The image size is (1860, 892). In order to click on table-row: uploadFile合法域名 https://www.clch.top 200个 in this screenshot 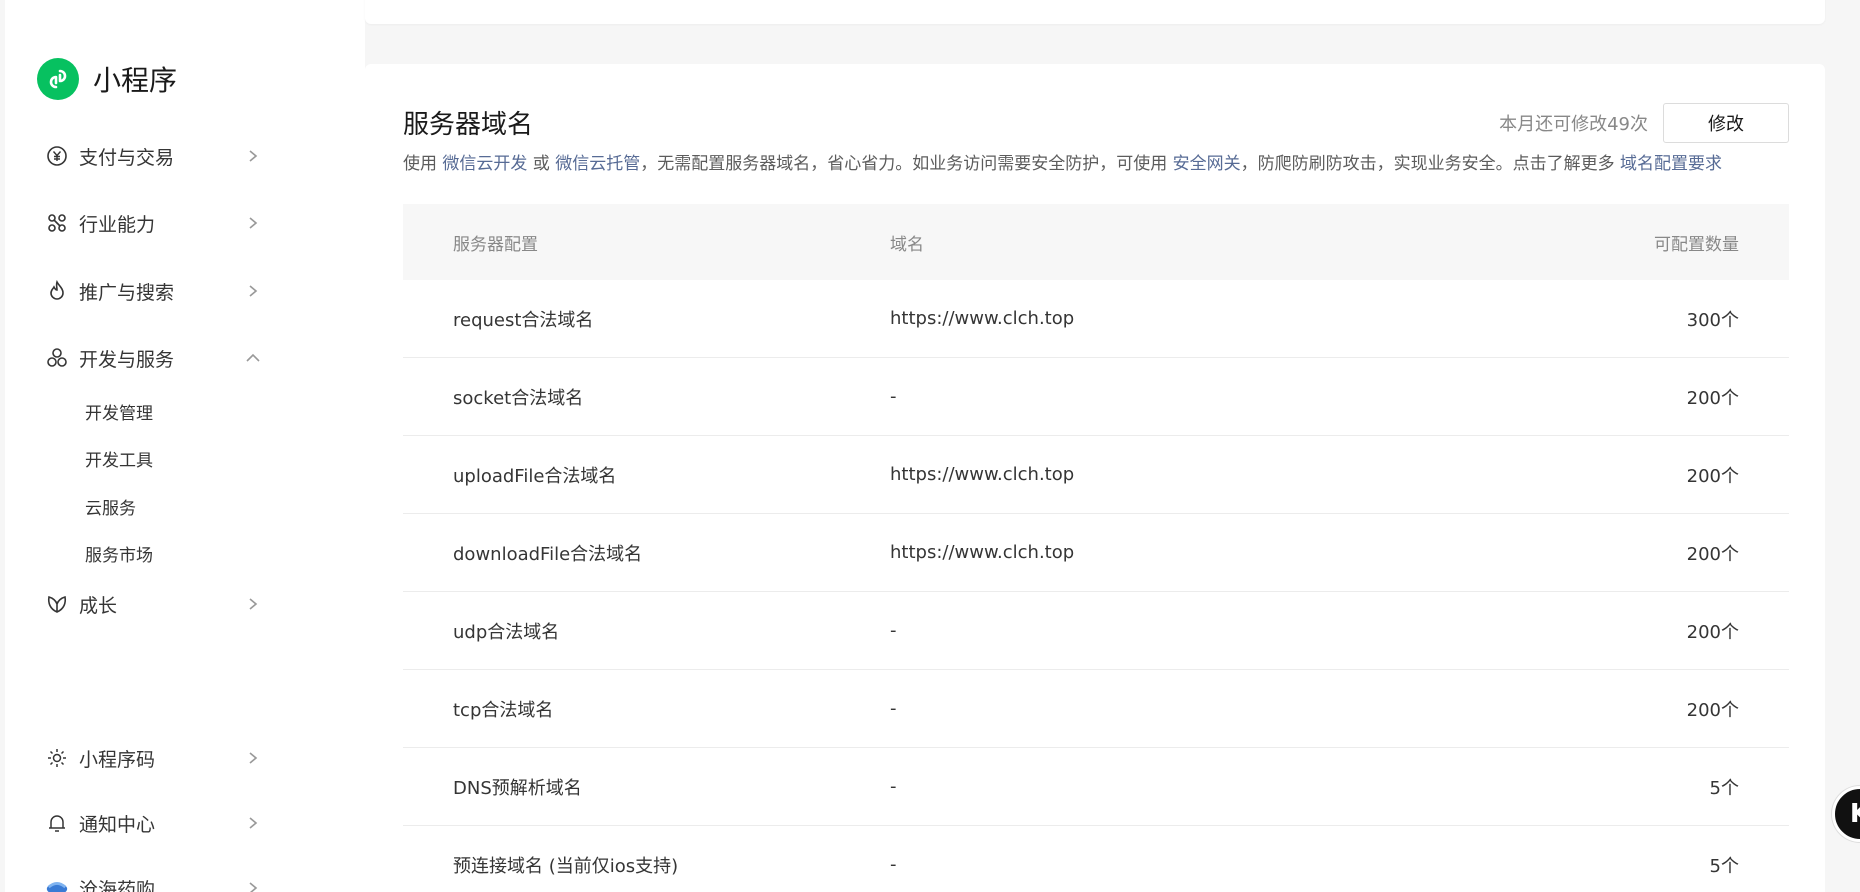, I will do `click(1096, 475)`.